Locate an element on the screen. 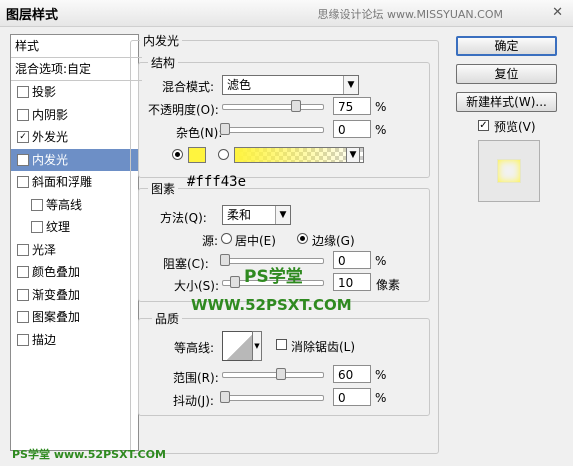 Image resolution: width=573 pixels, height=466 pixels. style-item-label: 斜面和浮雕 is located at coordinates (62, 182).